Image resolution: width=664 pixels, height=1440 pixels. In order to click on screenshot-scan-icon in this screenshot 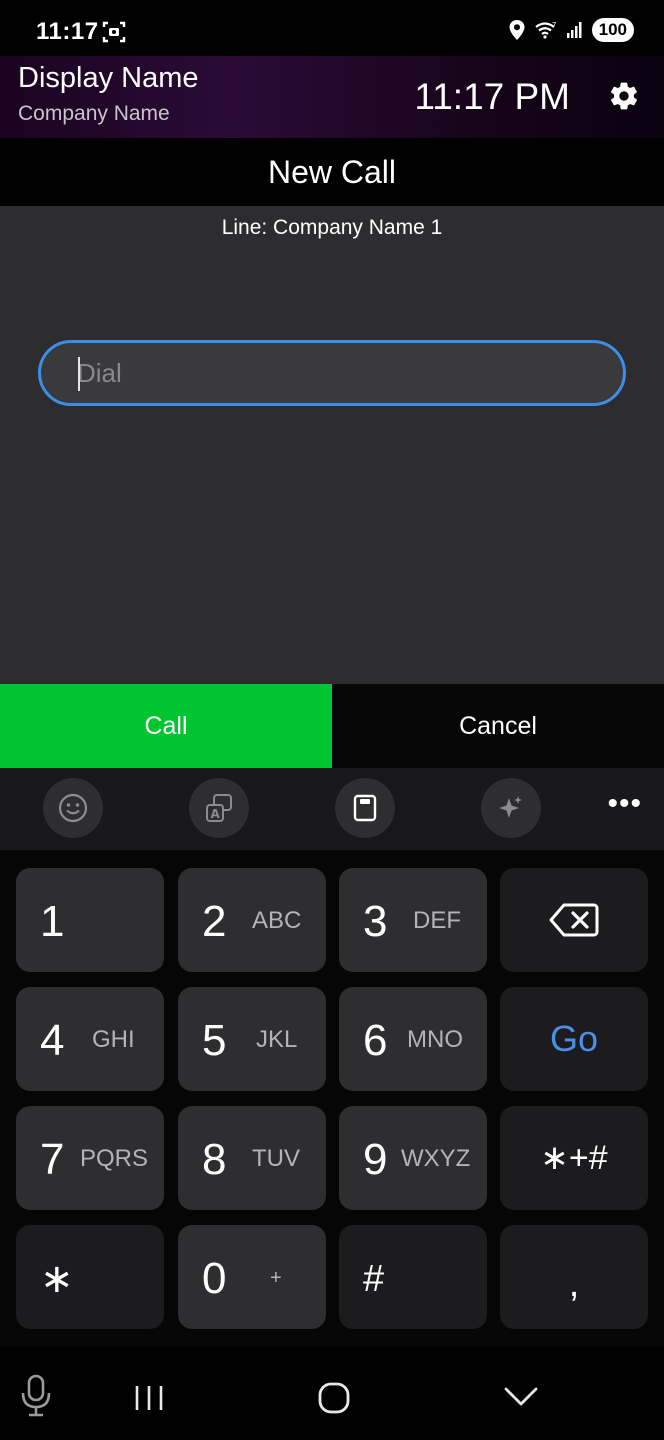, I will do `click(114, 32)`.